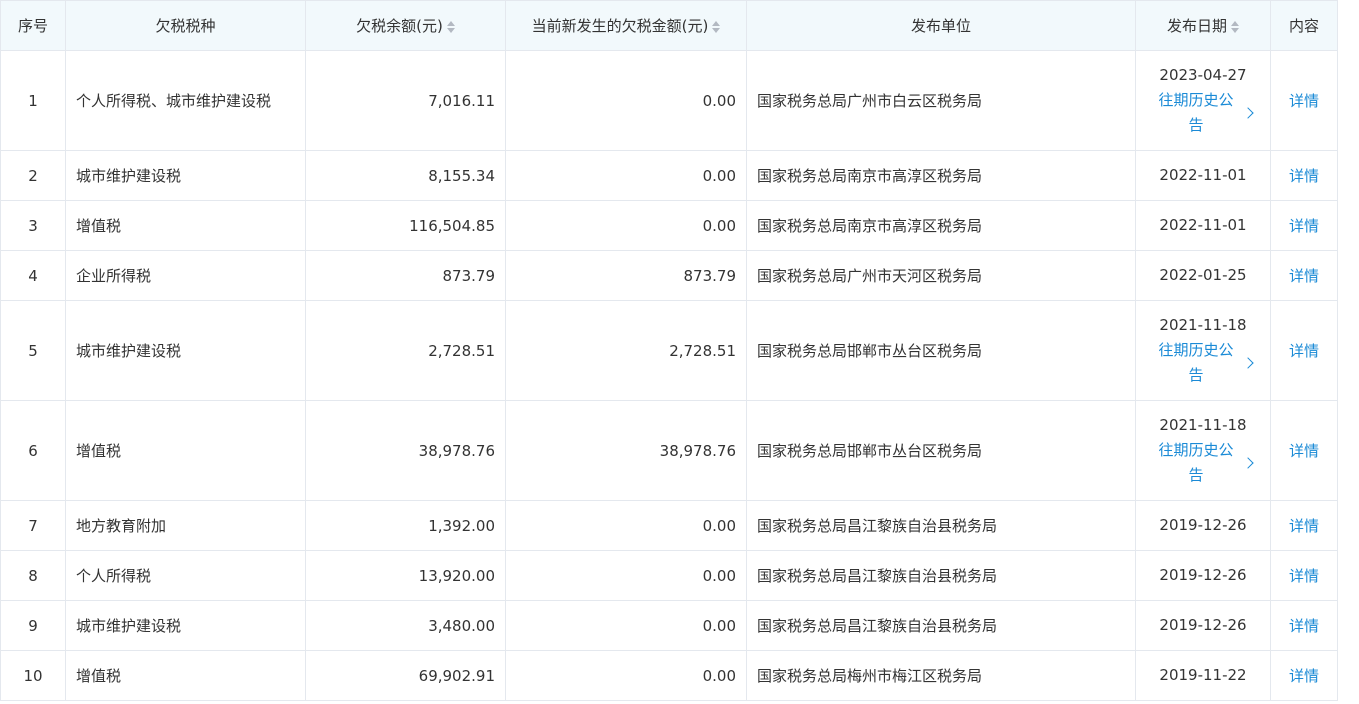 This screenshot has height=704, width=1359. What do you see at coordinates (1196, 26) in the screenshot?
I see `header-date-label: 发布日期` at bounding box center [1196, 26].